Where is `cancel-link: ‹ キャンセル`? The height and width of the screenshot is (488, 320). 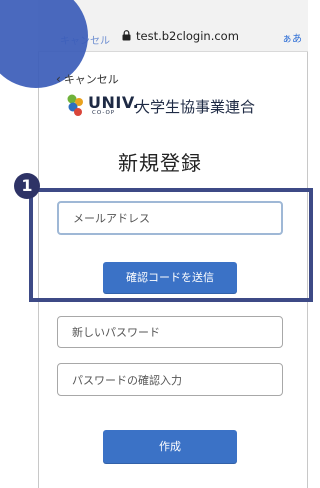
cancel-link: ‹ キャンセル is located at coordinates (87, 79).